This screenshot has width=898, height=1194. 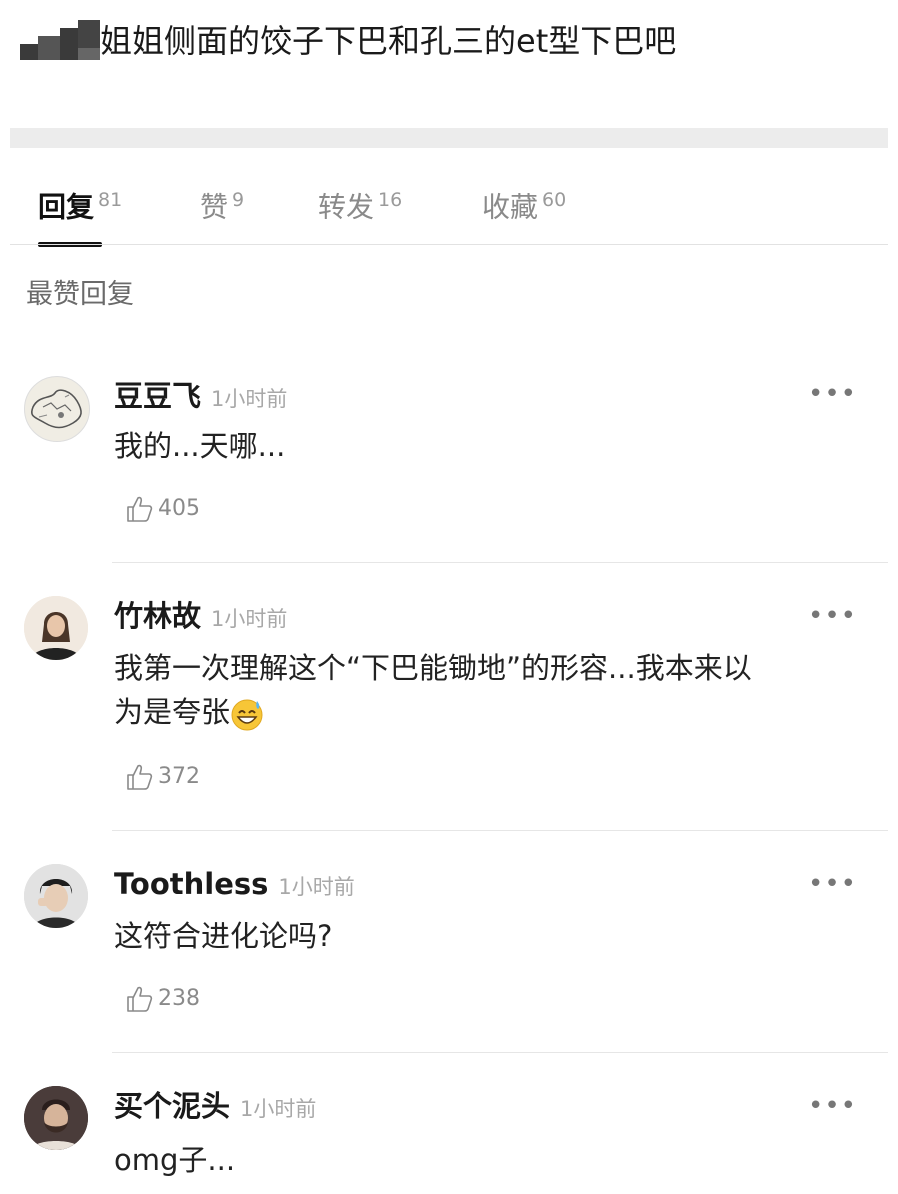 What do you see at coordinates (80, 202) in the screenshot?
I see `tab-replies: 回复 81` at bounding box center [80, 202].